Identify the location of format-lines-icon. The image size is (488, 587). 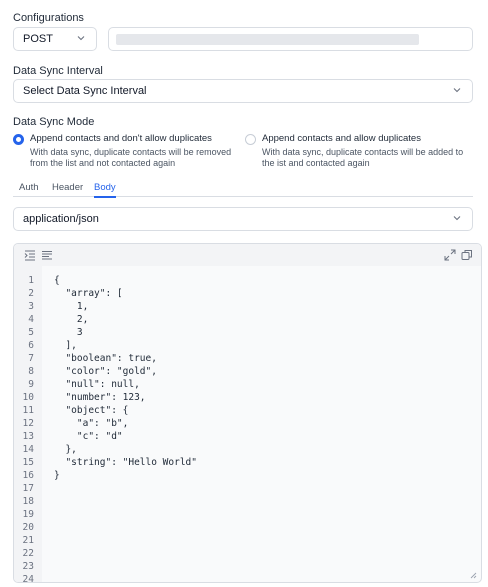
(47, 255).